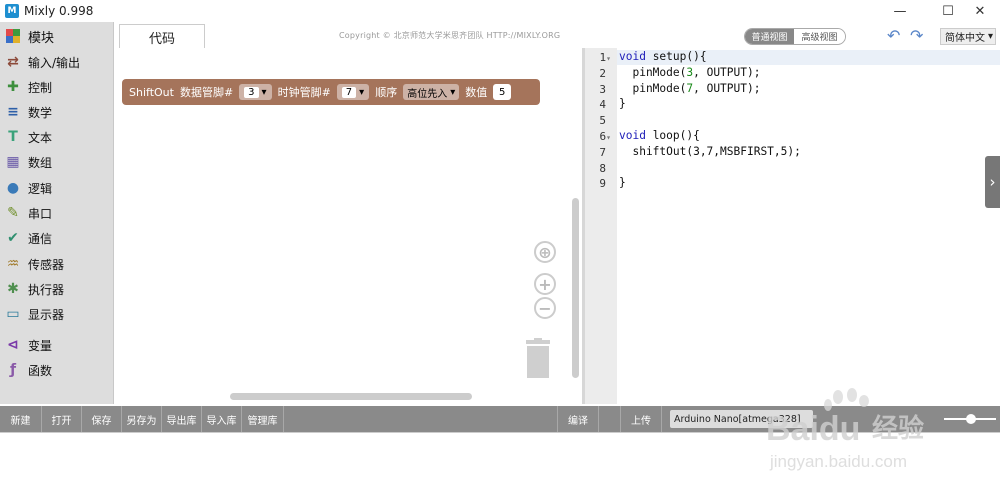 This screenshot has height=492, width=1000. What do you see at coordinates (57, 112) in the screenshot?
I see `sidebar-item-2: ≡ 数学` at bounding box center [57, 112].